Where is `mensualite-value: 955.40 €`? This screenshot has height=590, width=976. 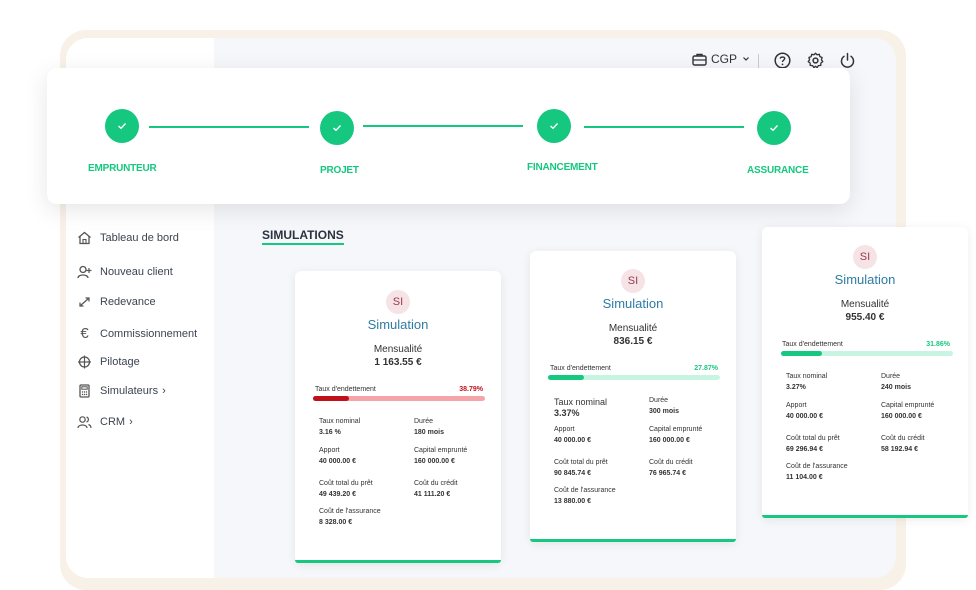 mensualite-value: 955.40 € is located at coordinates (865, 317).